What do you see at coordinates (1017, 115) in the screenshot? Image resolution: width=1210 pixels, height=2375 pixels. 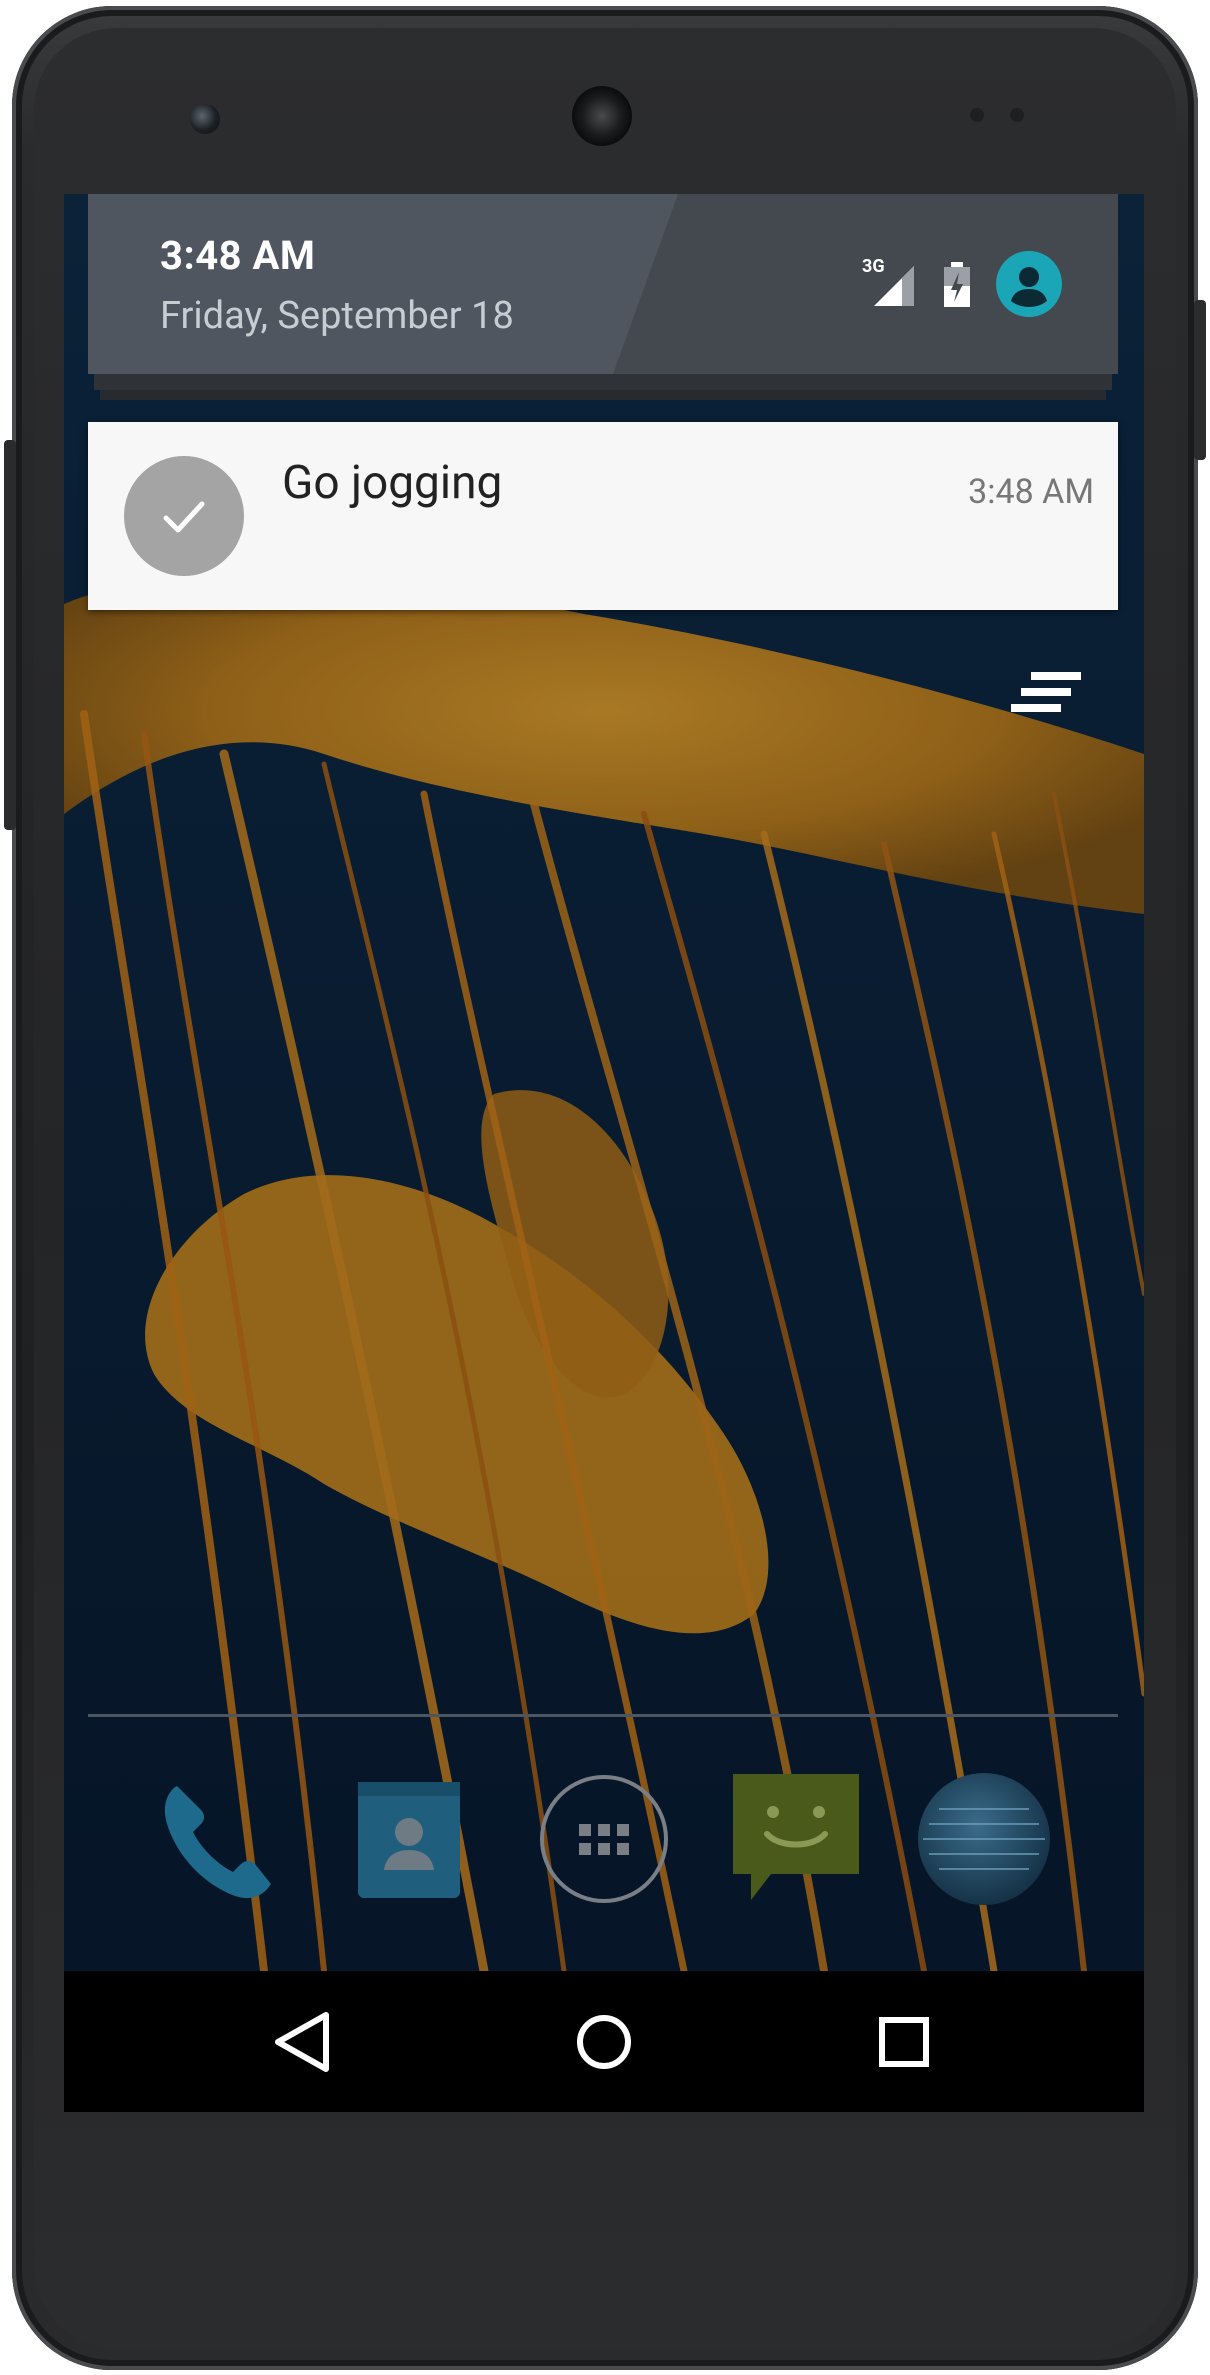 I see `light-sensor` at bounding box center [1017, 115].